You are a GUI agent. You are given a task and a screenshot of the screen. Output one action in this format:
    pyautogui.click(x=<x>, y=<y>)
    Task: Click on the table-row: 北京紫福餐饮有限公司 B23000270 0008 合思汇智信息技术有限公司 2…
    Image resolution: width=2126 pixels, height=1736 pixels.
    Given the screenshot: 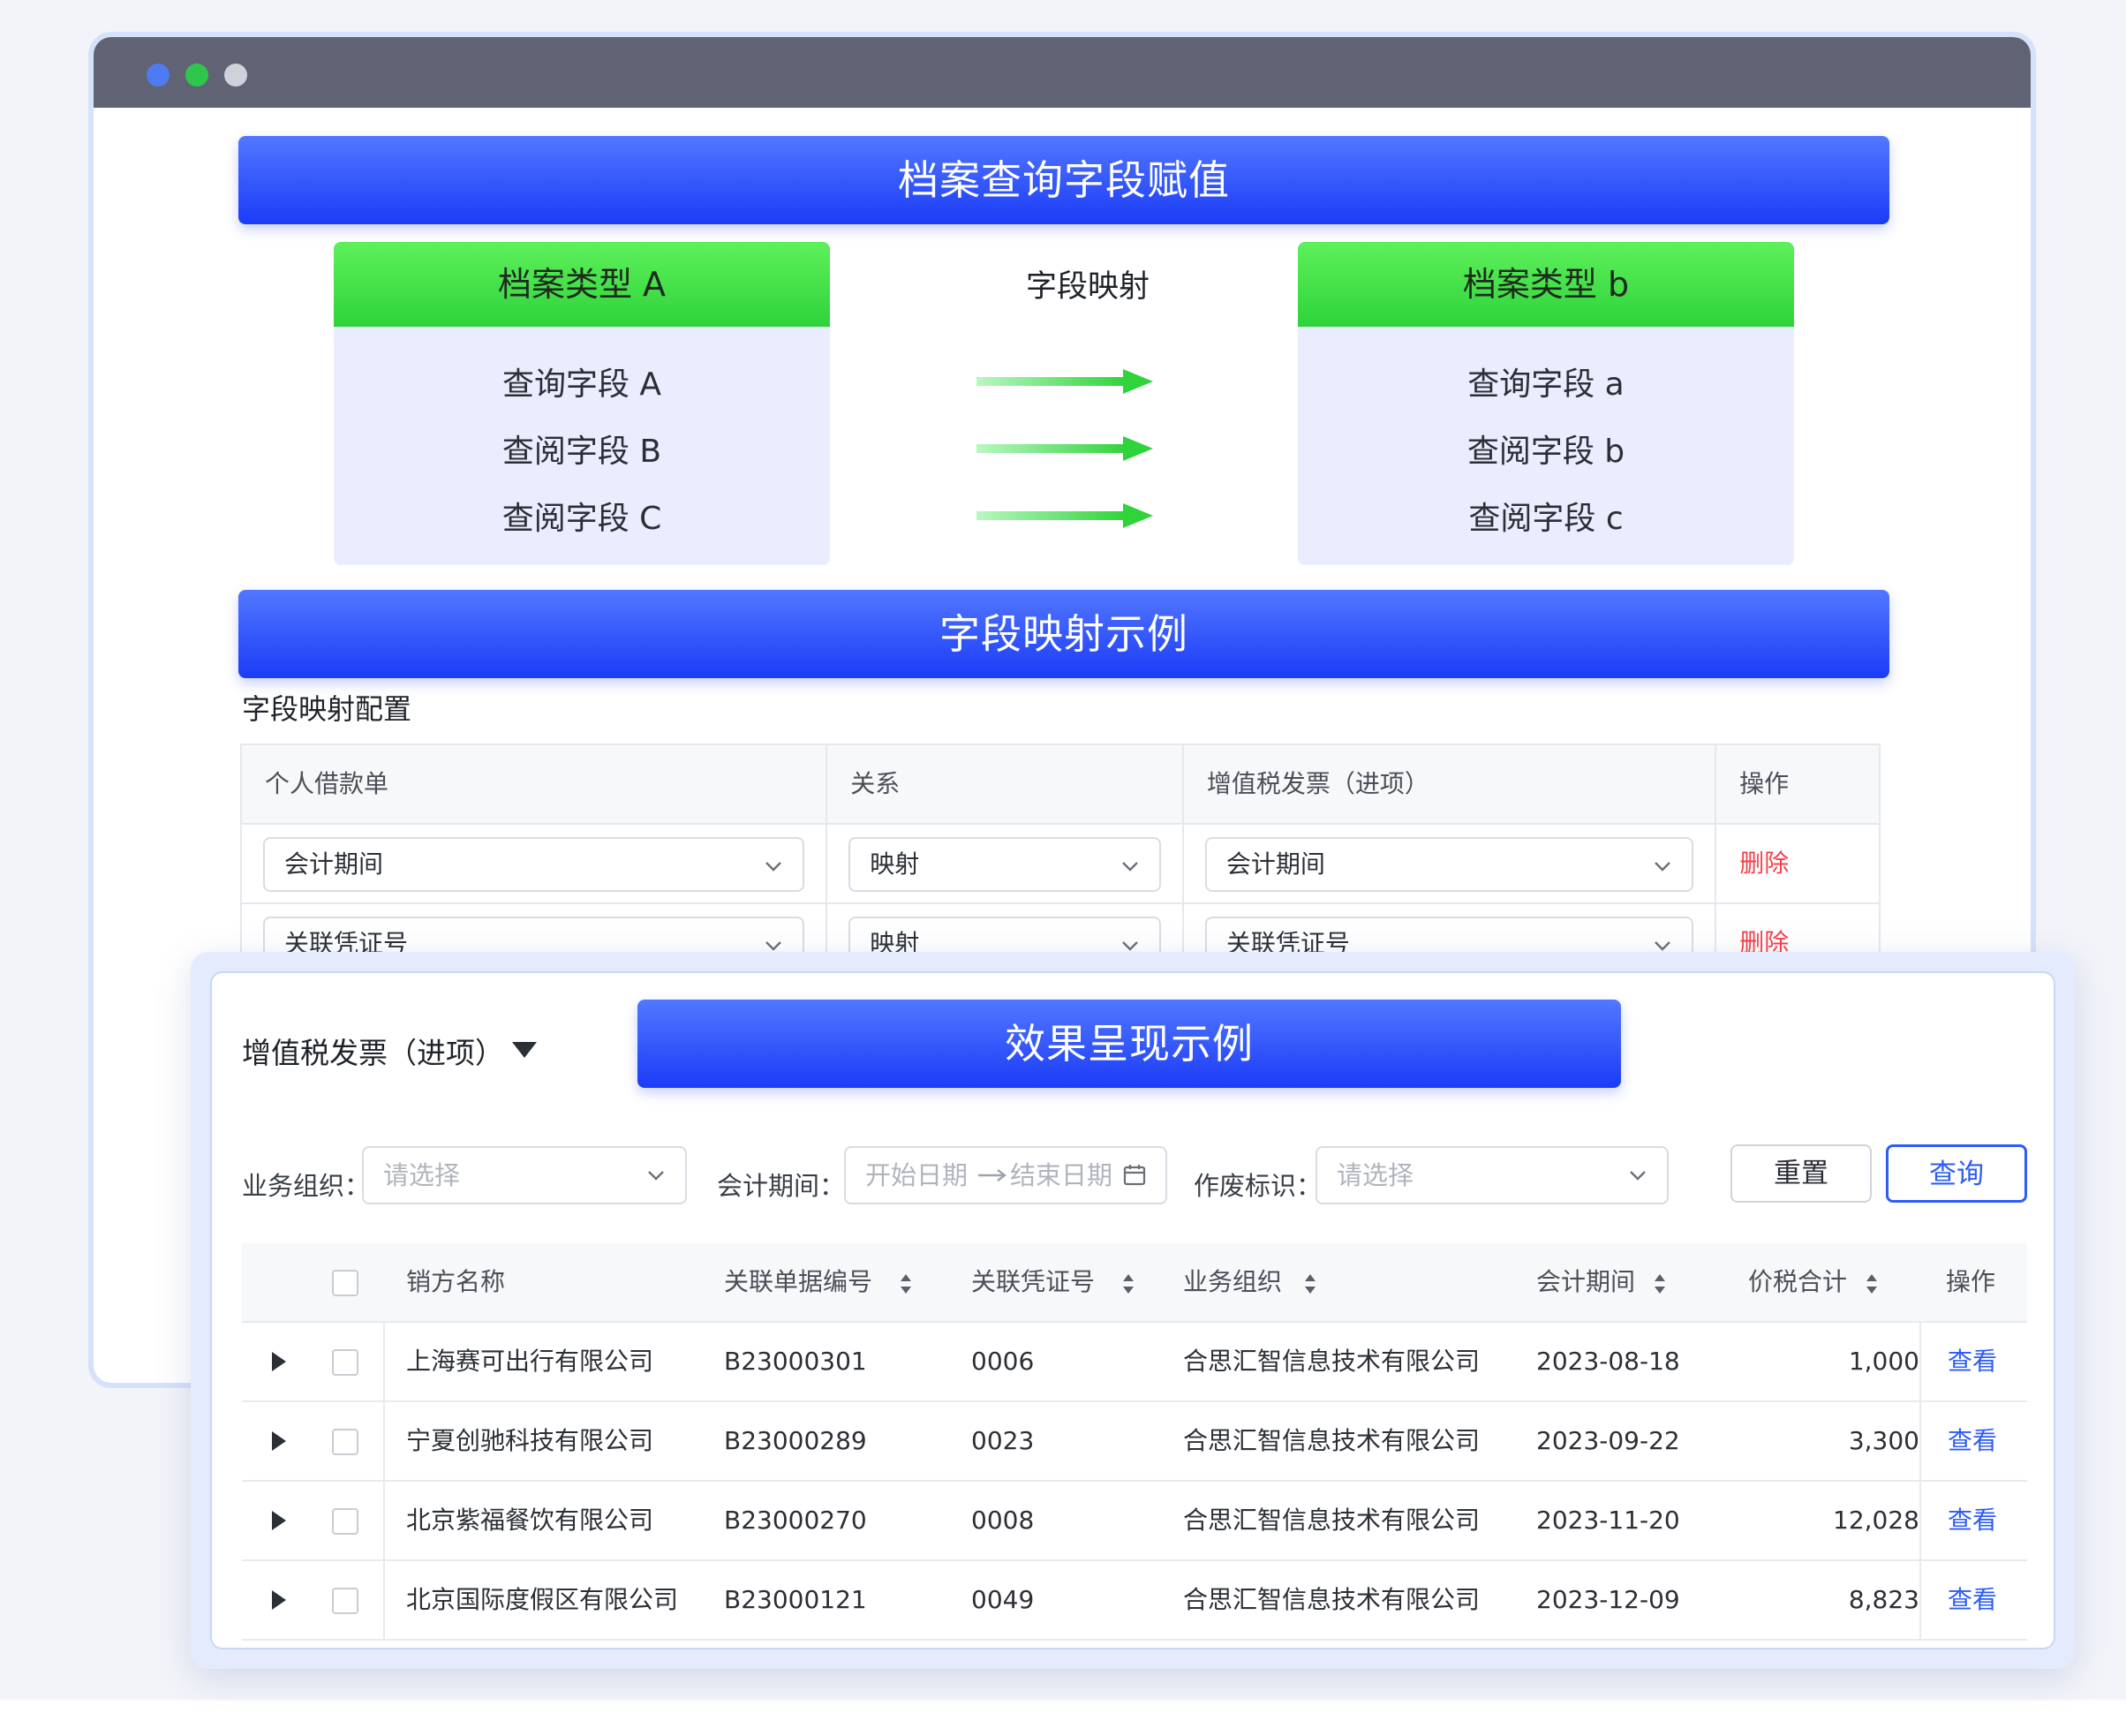 What is the action you would take?
    pyautogui.click(x=1134, y=1522)
    